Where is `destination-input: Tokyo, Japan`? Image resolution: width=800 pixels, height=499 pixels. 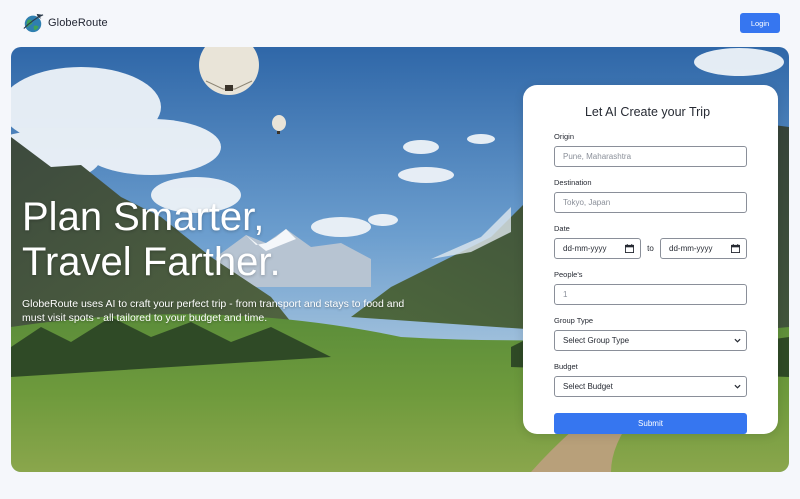 destination-input: Tokyo, Japan is located at coordinates (650, 202).